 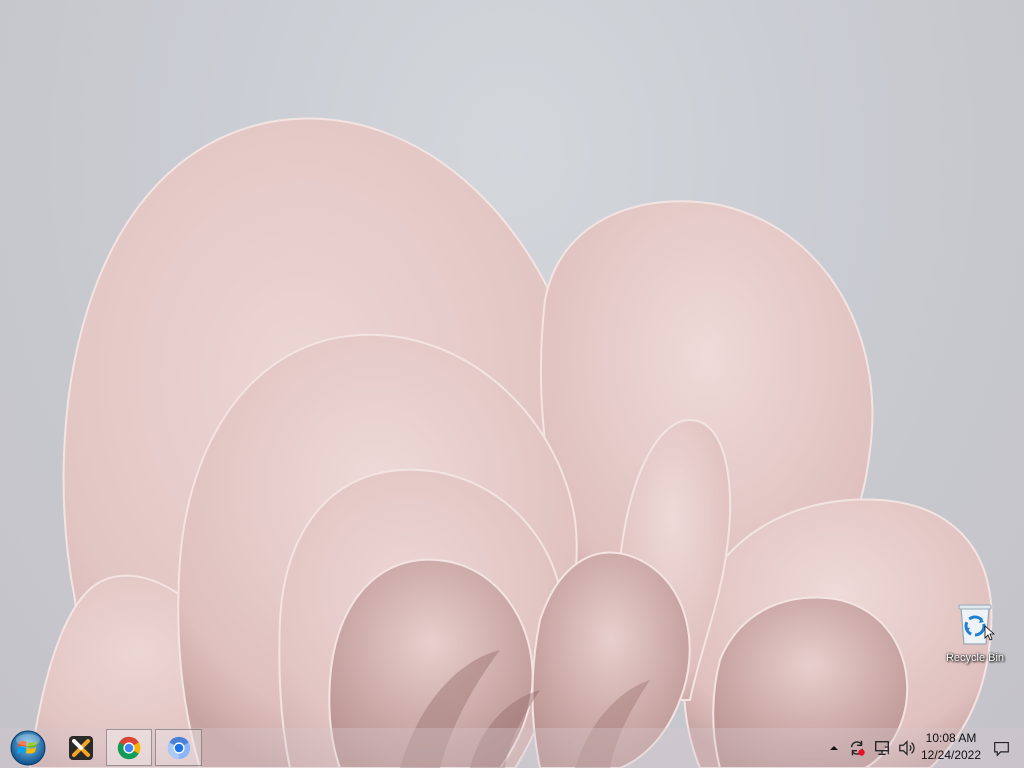 I want to click on tray-sync, so click(x=857, y=748).